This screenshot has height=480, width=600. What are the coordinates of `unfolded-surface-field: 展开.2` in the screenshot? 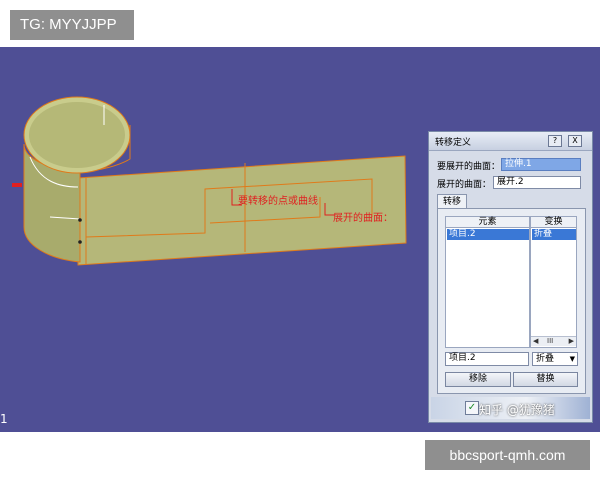 It's located at (537, 182).